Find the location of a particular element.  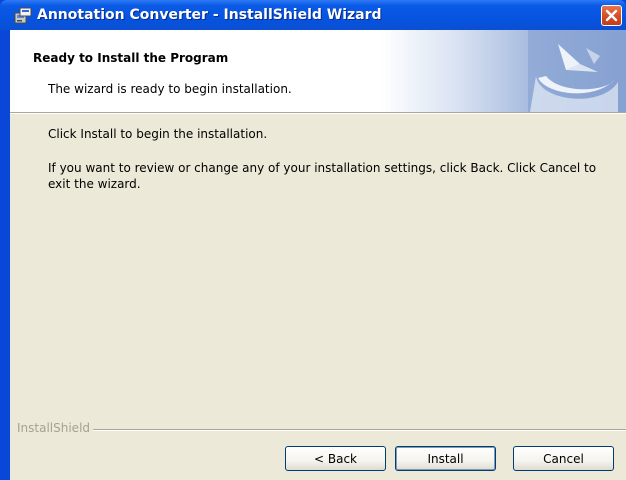

instruction-text: Click Install to begin the installation. is located at coordinates (158, 134).